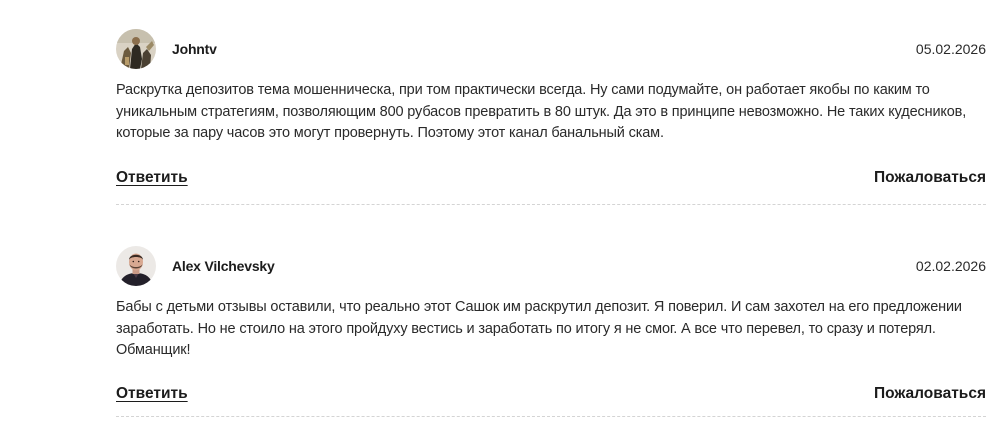  Describe the element at coordinates (153, 350) in the screenshot. I see `comment-text-line: Обманщик!` at that location.